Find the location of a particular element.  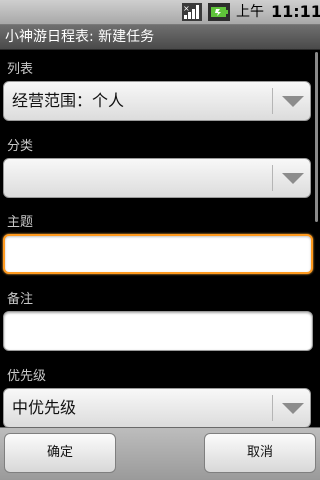

status-ampm: 上午 is located at coordinates (250, 12).